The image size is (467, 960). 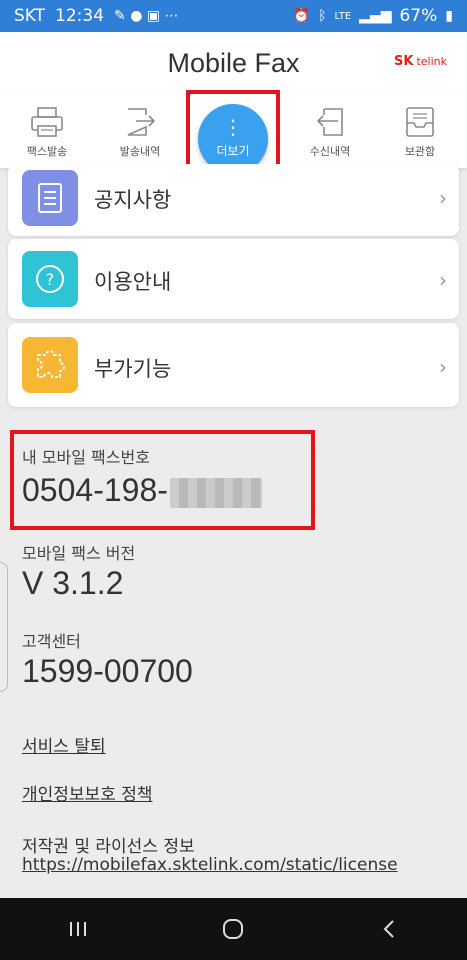 What do you see at coordinates (404, 61) in the screenshot?
I see `brand-mark: SK` at bounding box center [404, 61].